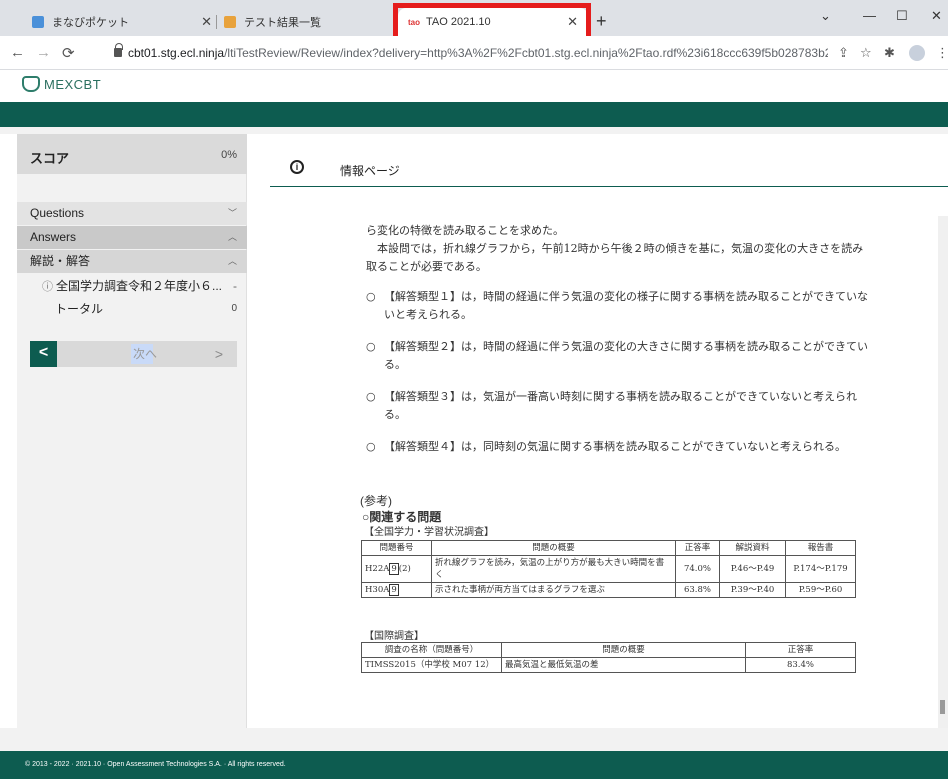 This screenshot has width=948, height=779. I want to click on section-explanation: 解説・解答 ︿, so click(132, 261).